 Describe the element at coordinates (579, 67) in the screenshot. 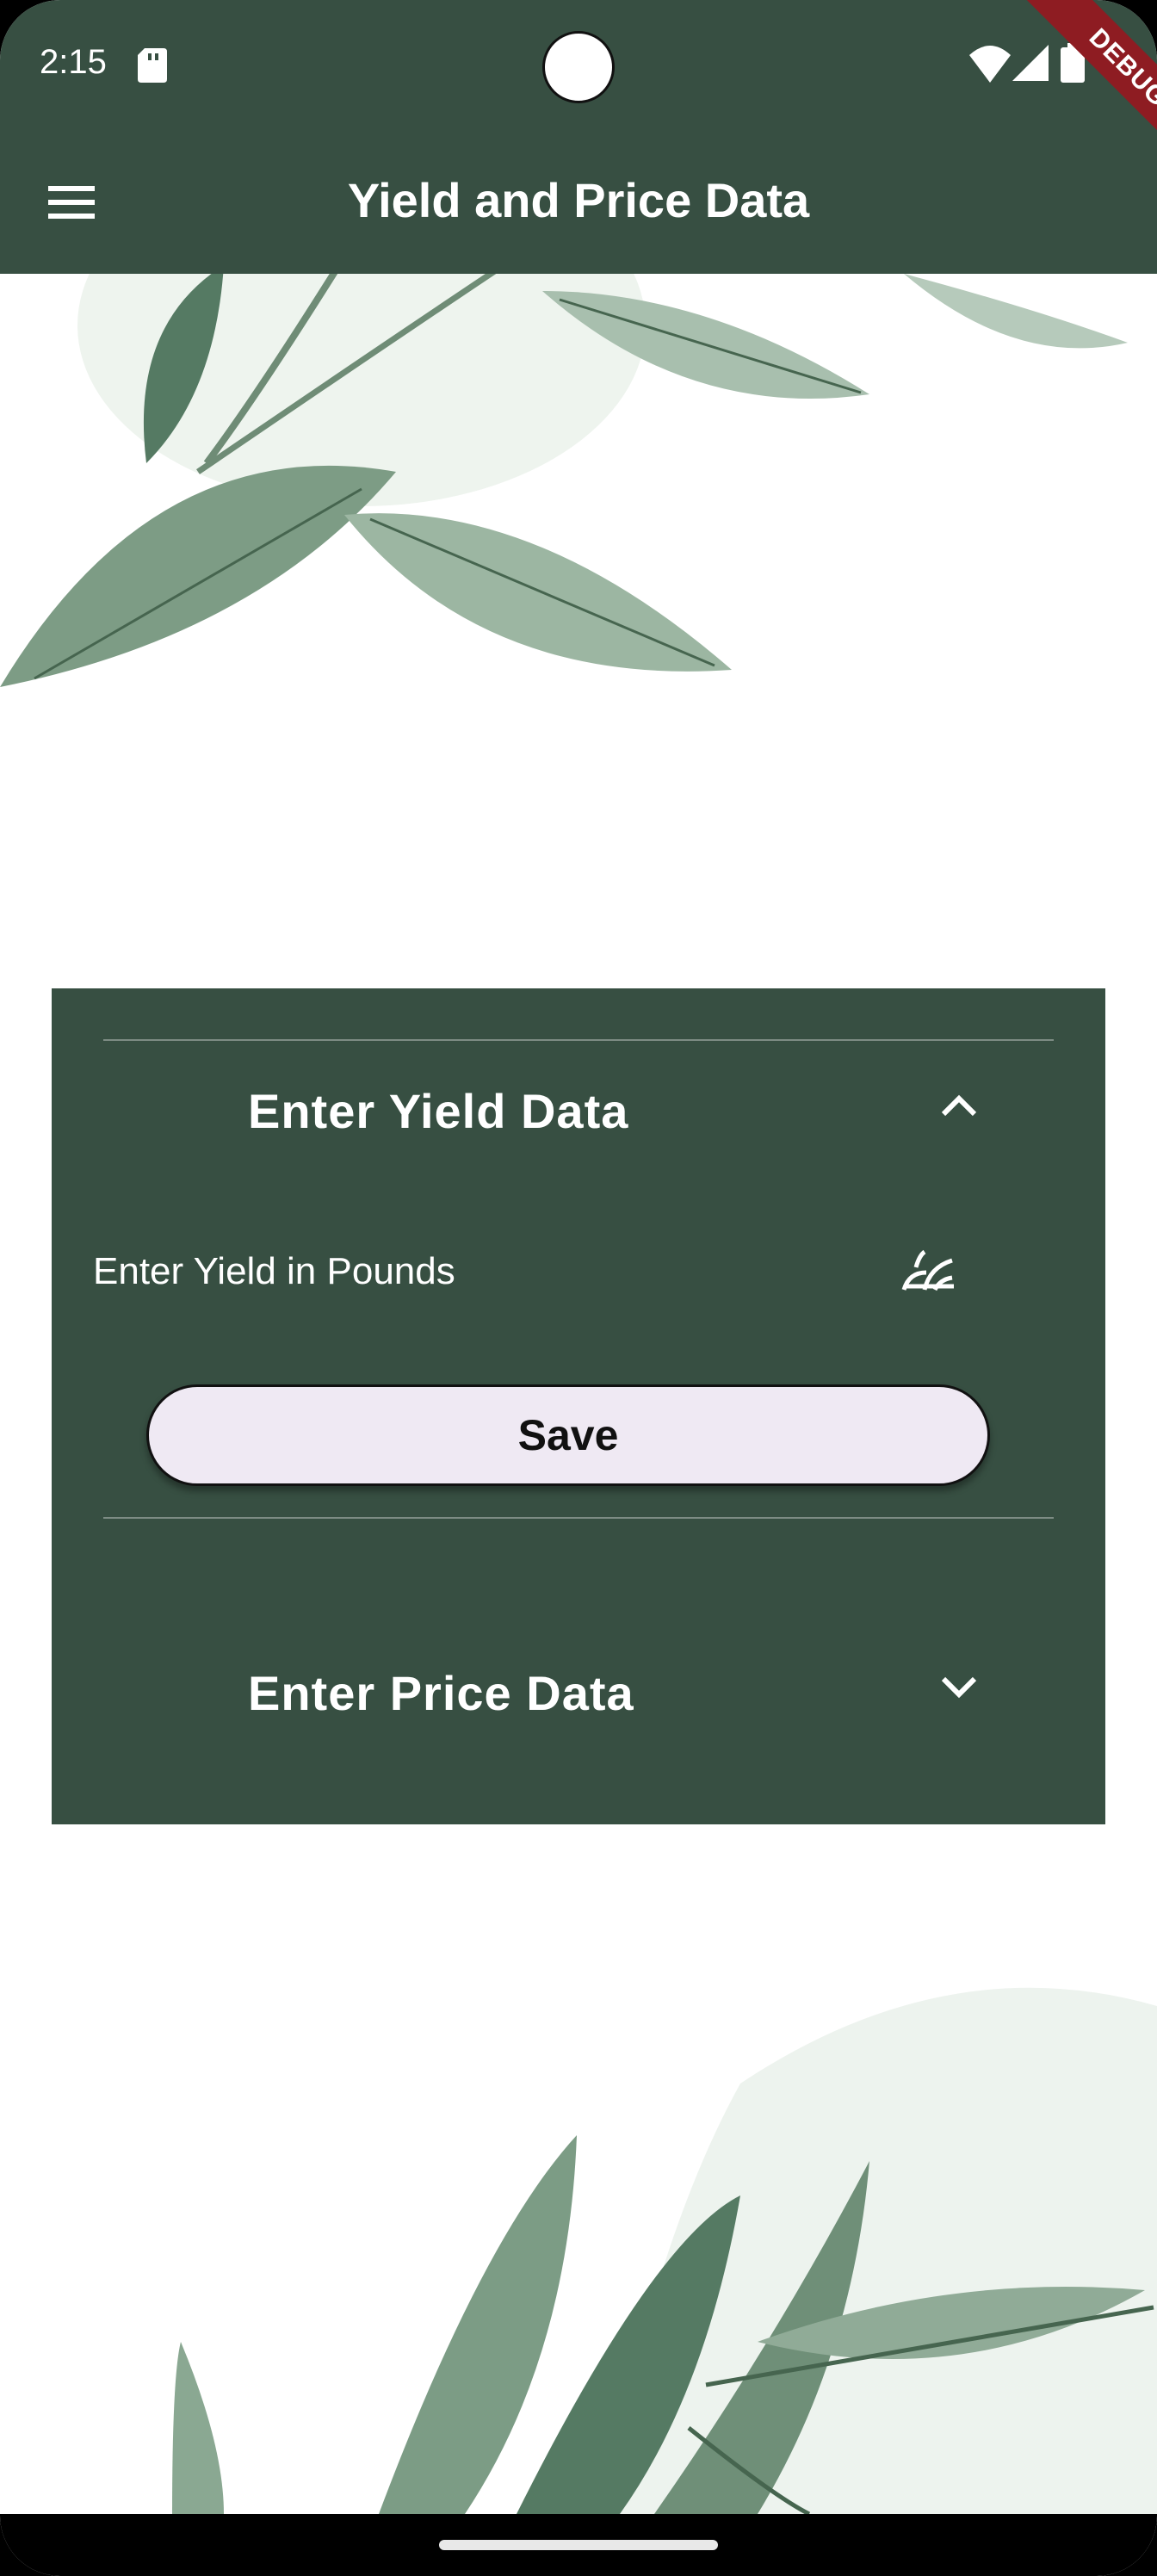

I see `camera-cutout` at that location.